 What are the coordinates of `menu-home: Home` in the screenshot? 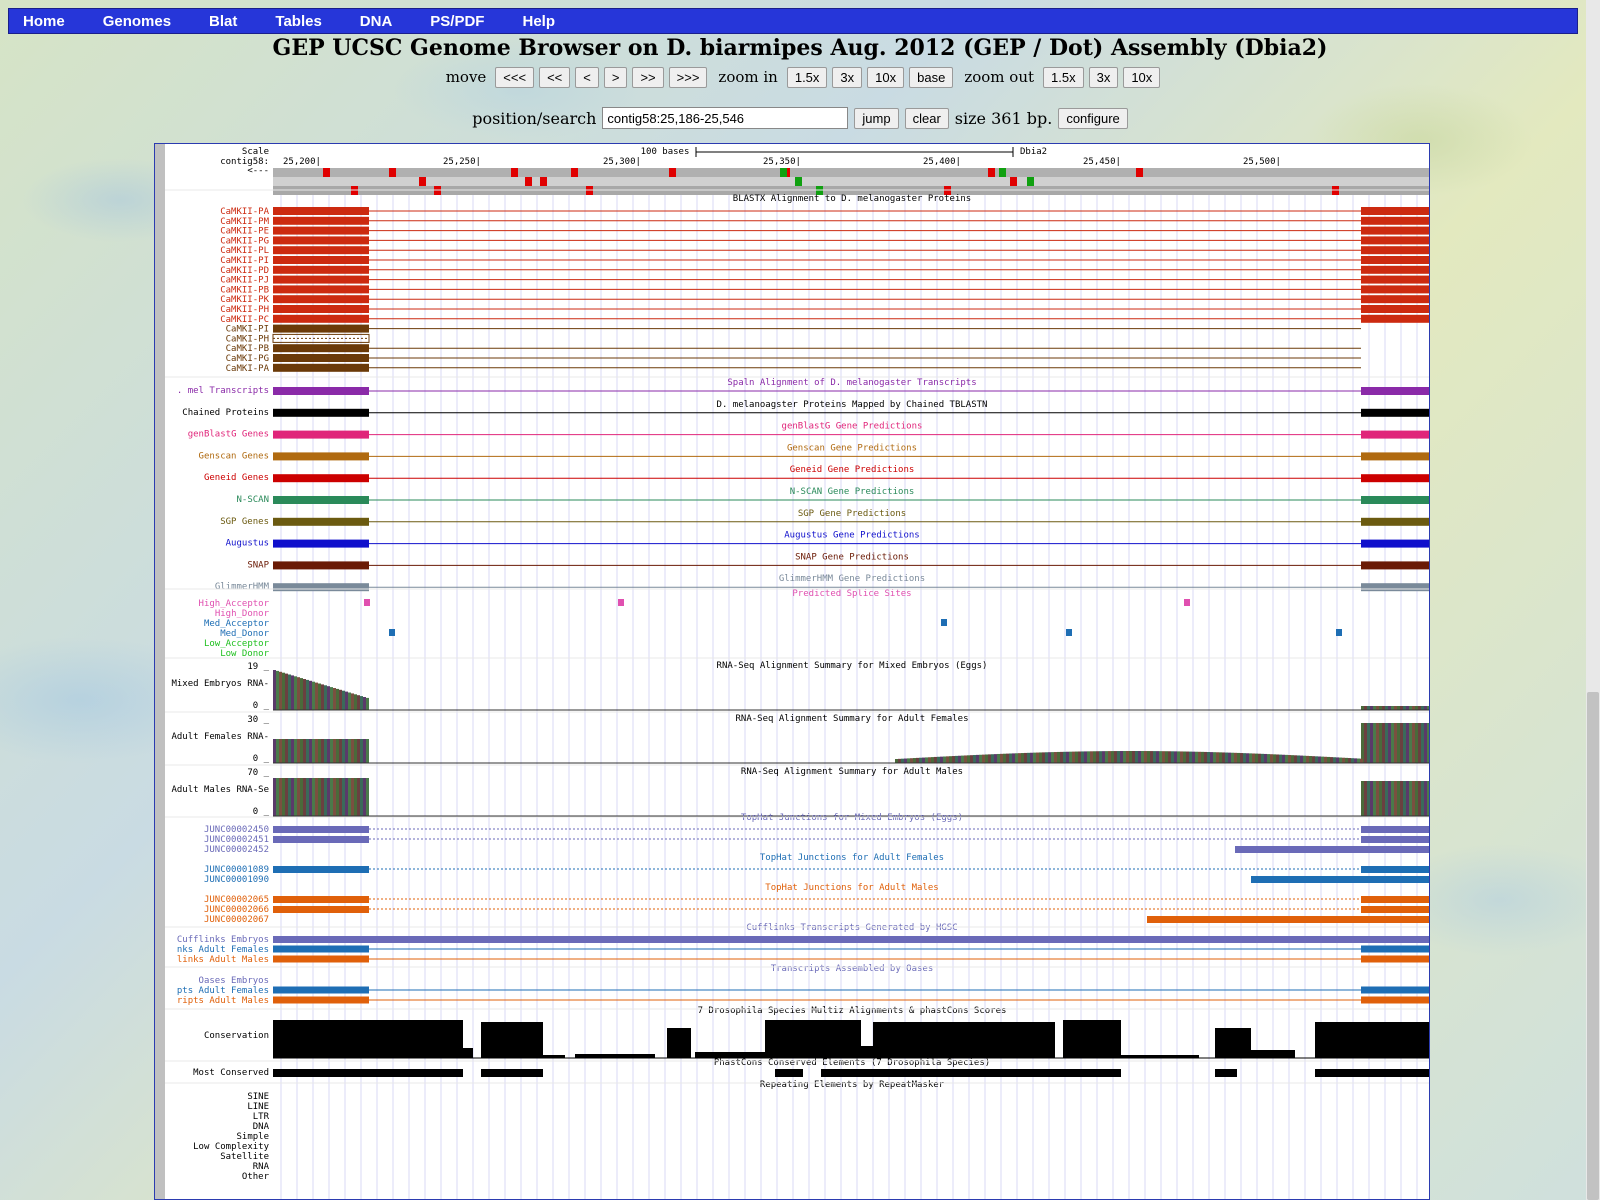 It's located at (37, 21).